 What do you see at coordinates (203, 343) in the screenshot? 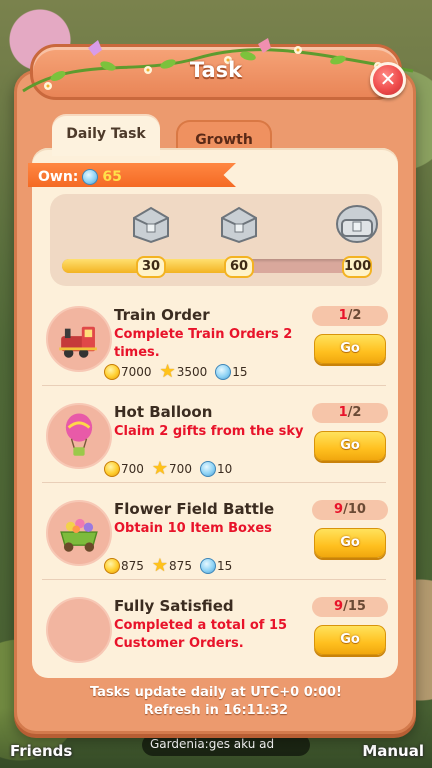
I see `task-description: Complete Train Orders 2 times.` at bounding box center [203, 343].